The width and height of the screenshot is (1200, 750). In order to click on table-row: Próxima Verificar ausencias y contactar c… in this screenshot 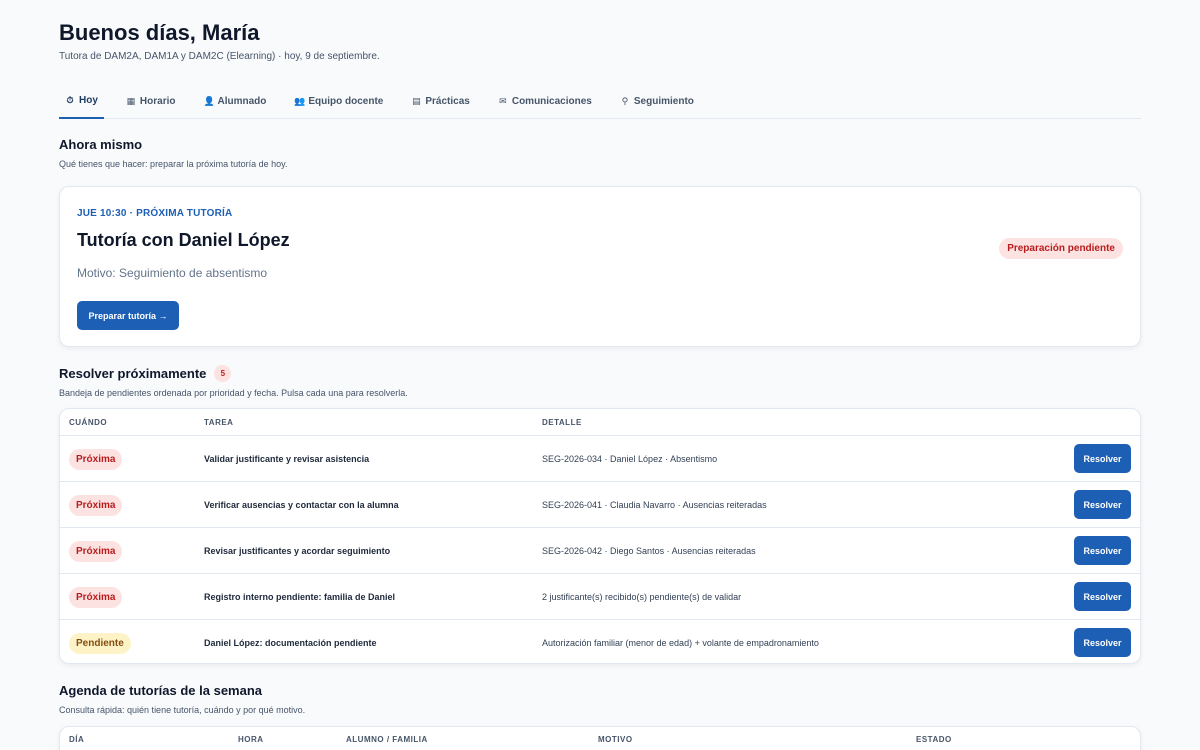, I will do `click(600, 505)`.